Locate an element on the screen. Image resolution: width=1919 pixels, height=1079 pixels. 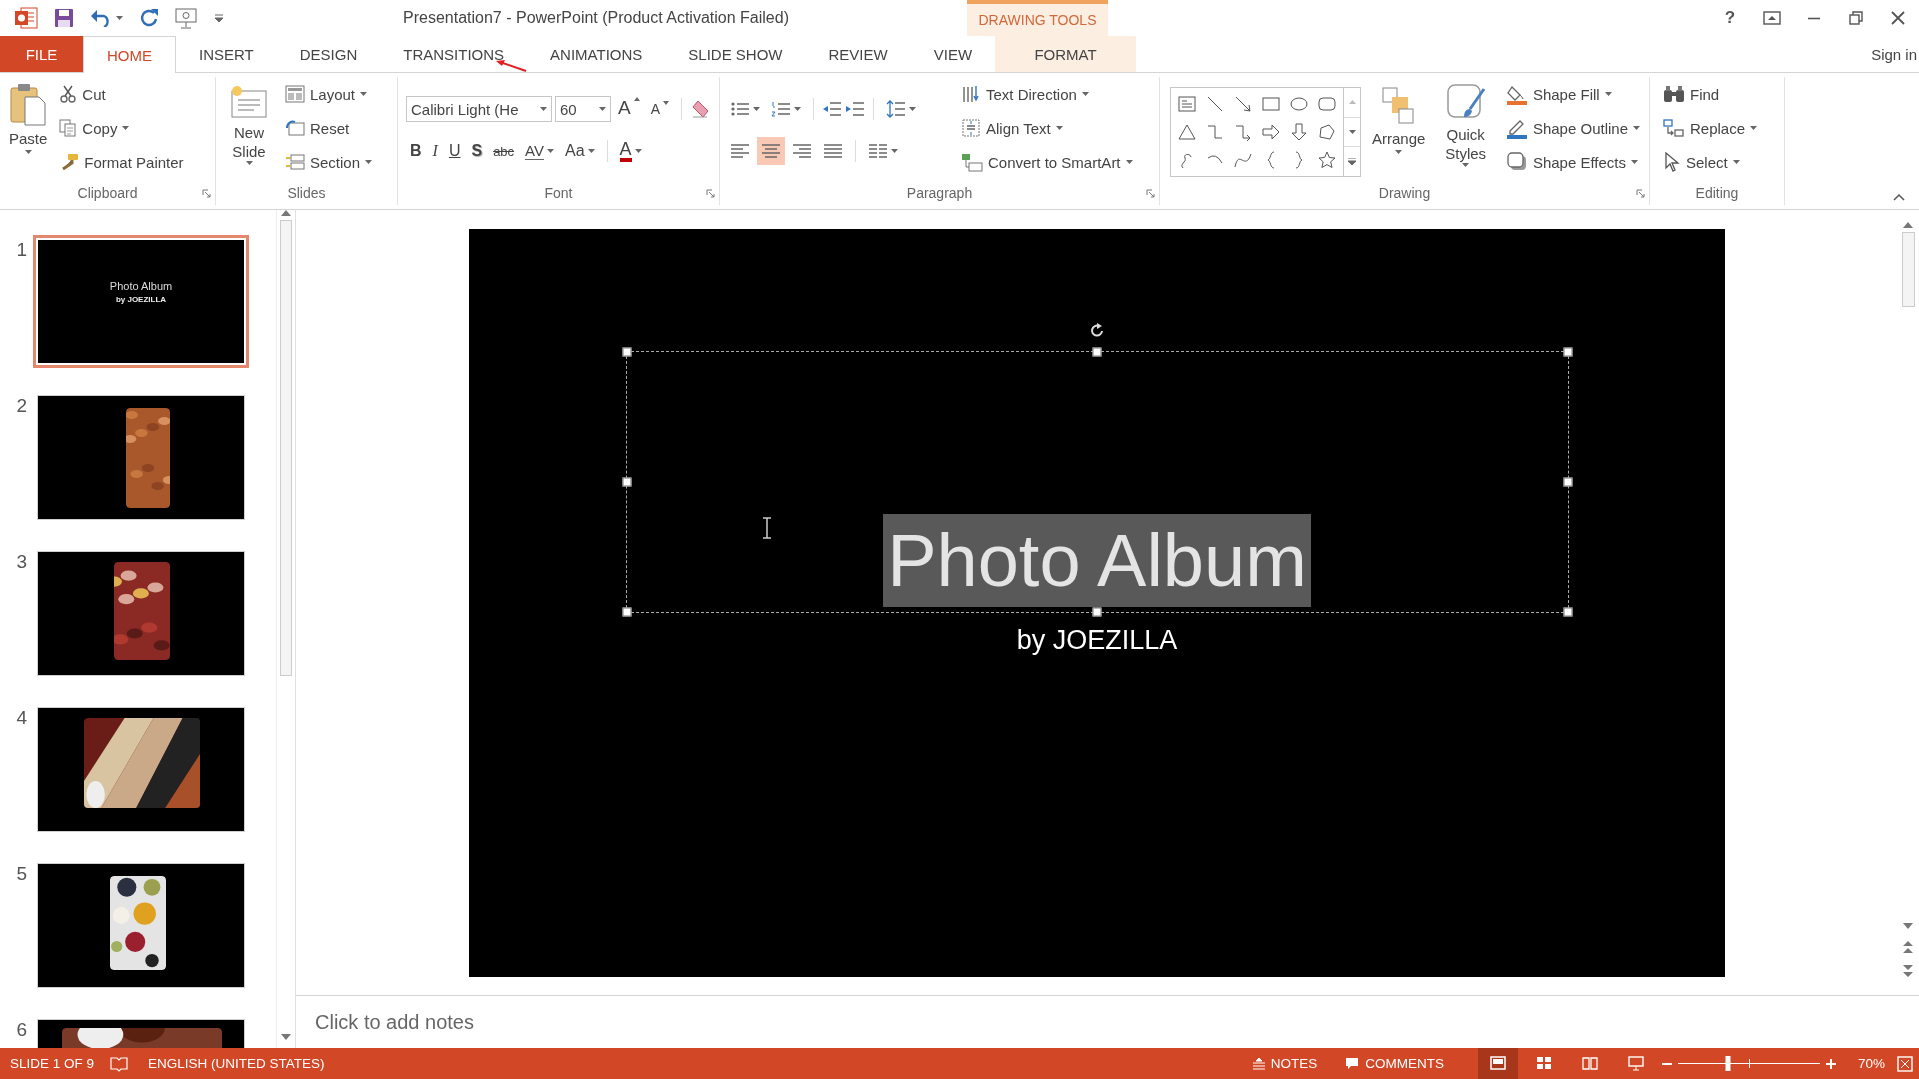
down-arrow-icon is located at coordinates (1299, 132).